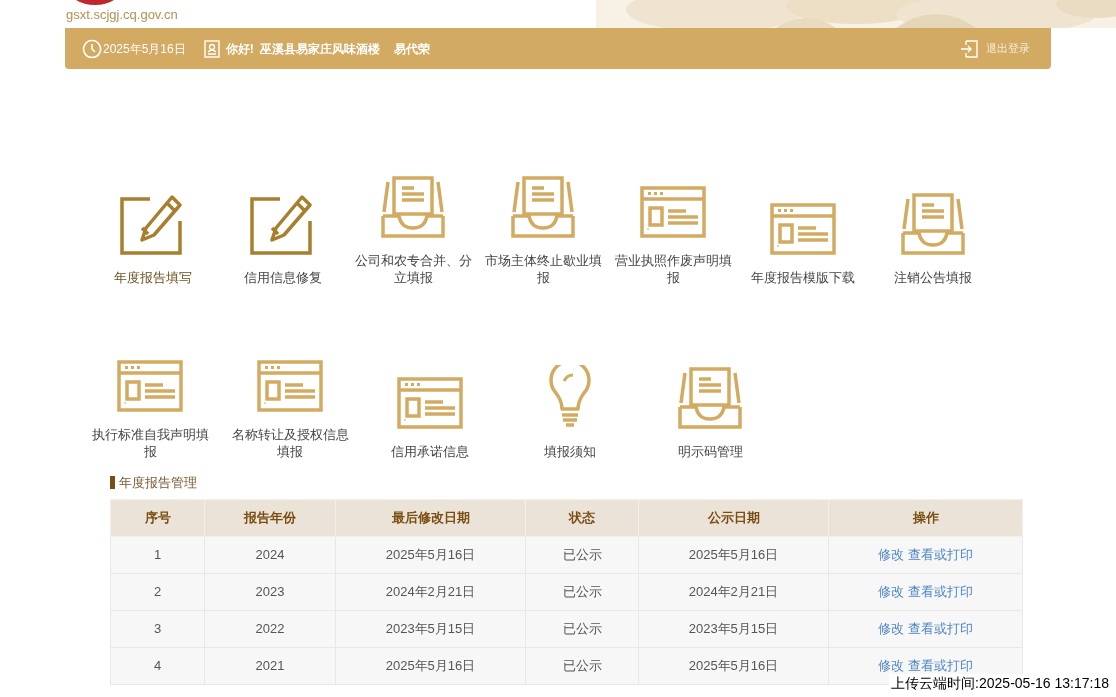 The image size is (1116, 697). Describe the element at coordinates (144, 49) in the screenshot. I see `date-text: 2025年5月16日` at that location.